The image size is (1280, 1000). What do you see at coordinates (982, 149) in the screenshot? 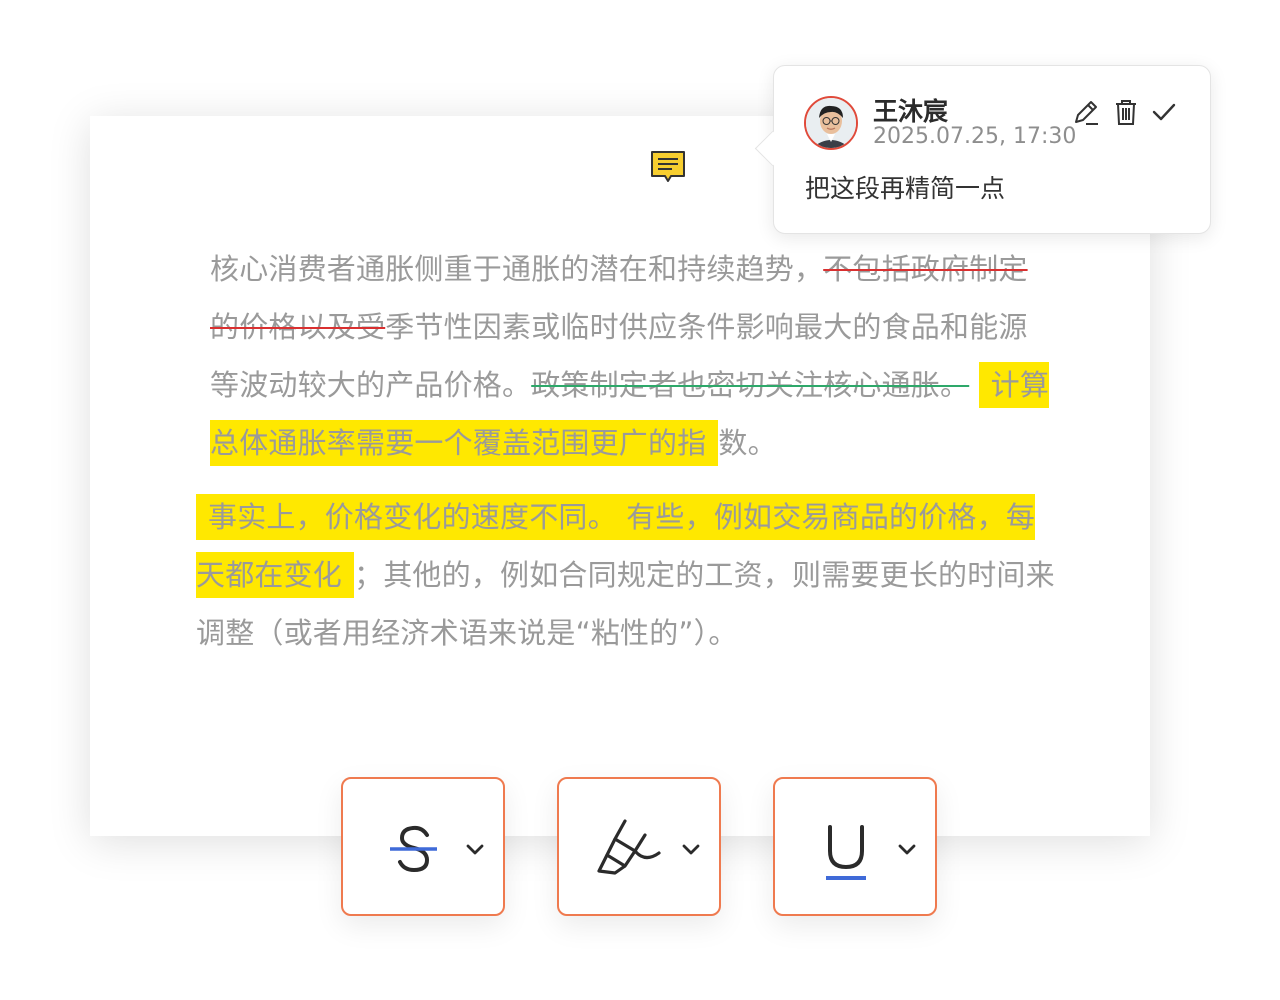
I see `comment-popup: 王沐宸 2025.07.25, 17:30 把这段再精简一点` at bounding box center [982, 149].